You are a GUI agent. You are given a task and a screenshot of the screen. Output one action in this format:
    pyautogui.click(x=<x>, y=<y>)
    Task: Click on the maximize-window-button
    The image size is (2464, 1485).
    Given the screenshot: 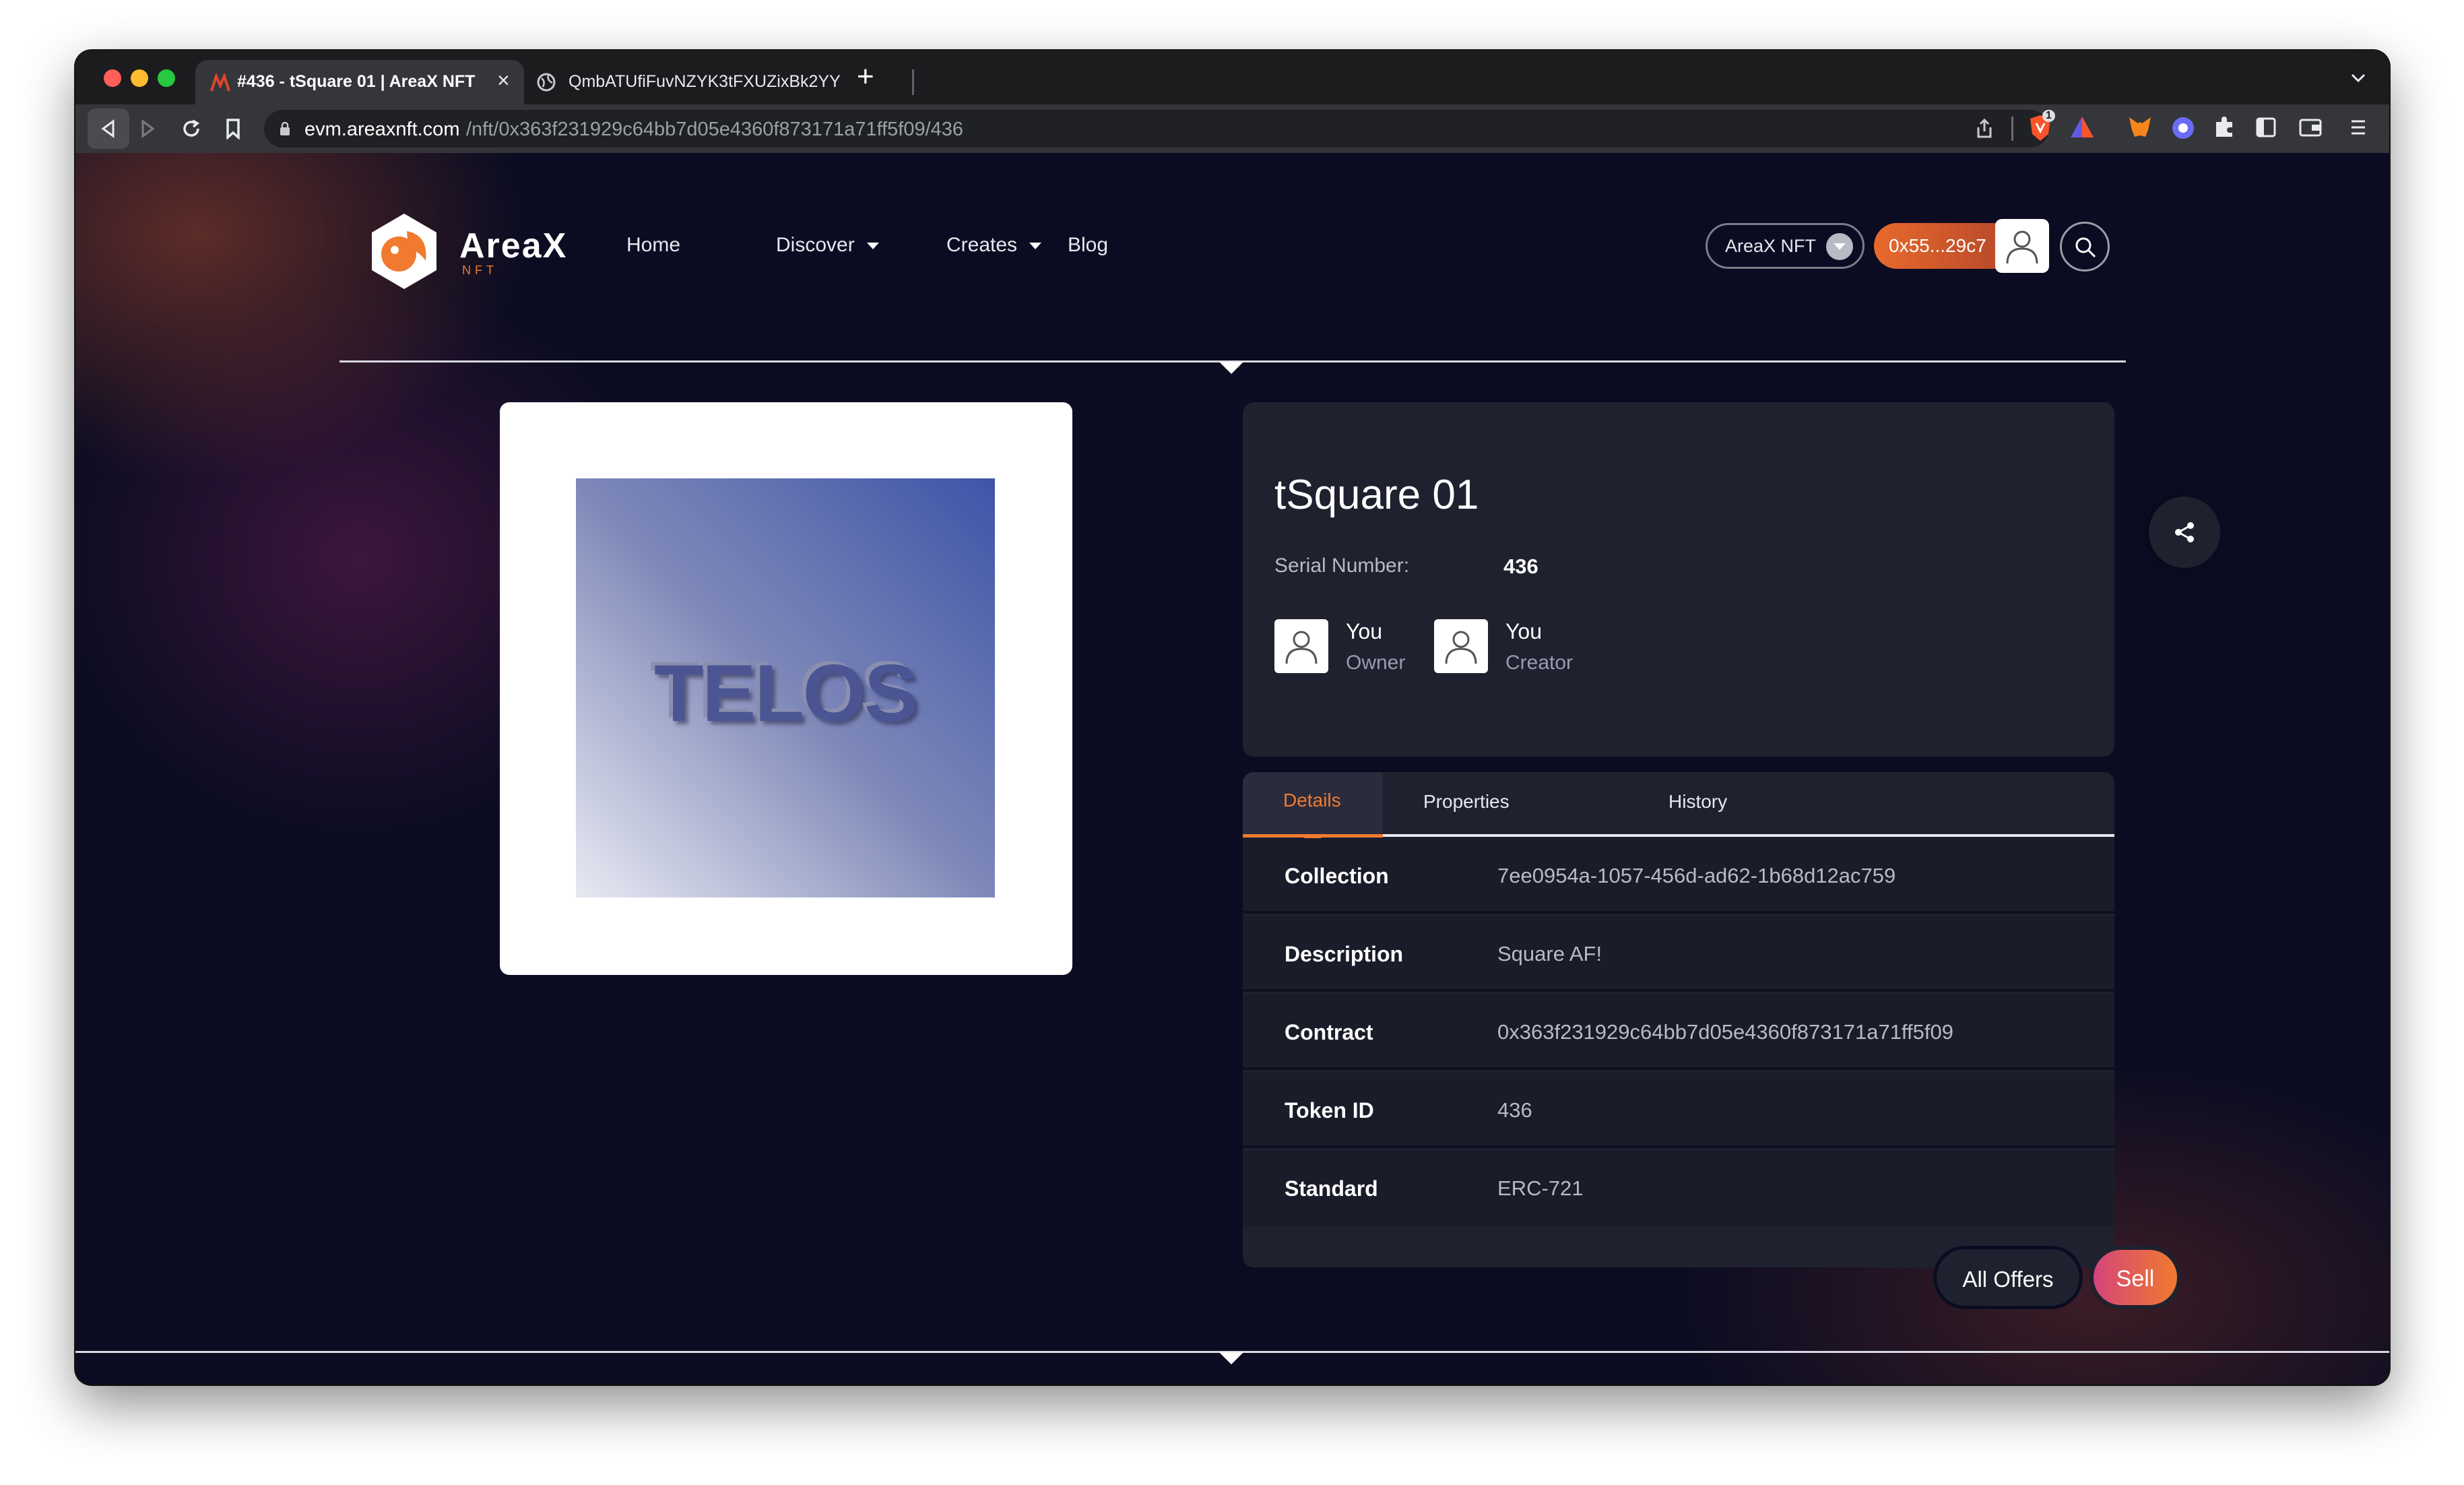 What is the action you would take?
    pyautogui.click(x=166, y=78)
    